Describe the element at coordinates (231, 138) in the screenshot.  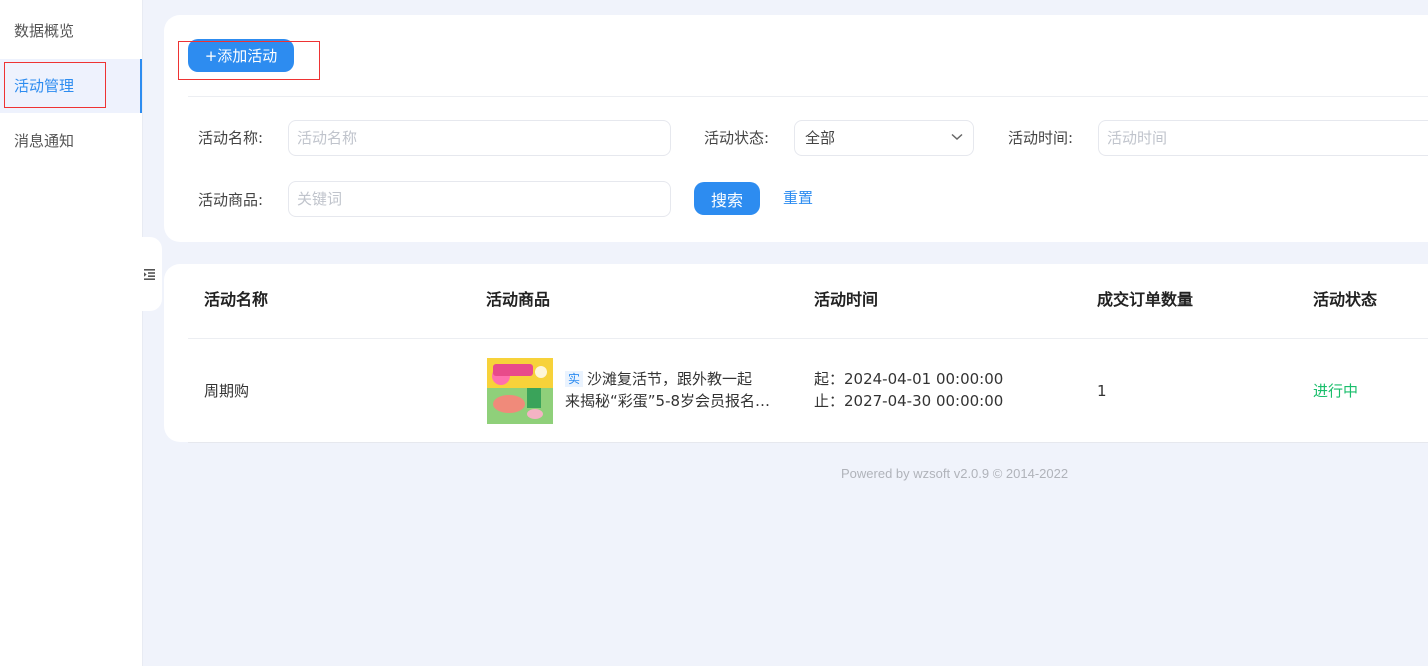
I see `activity-name-label: 活动名称:` at that location.